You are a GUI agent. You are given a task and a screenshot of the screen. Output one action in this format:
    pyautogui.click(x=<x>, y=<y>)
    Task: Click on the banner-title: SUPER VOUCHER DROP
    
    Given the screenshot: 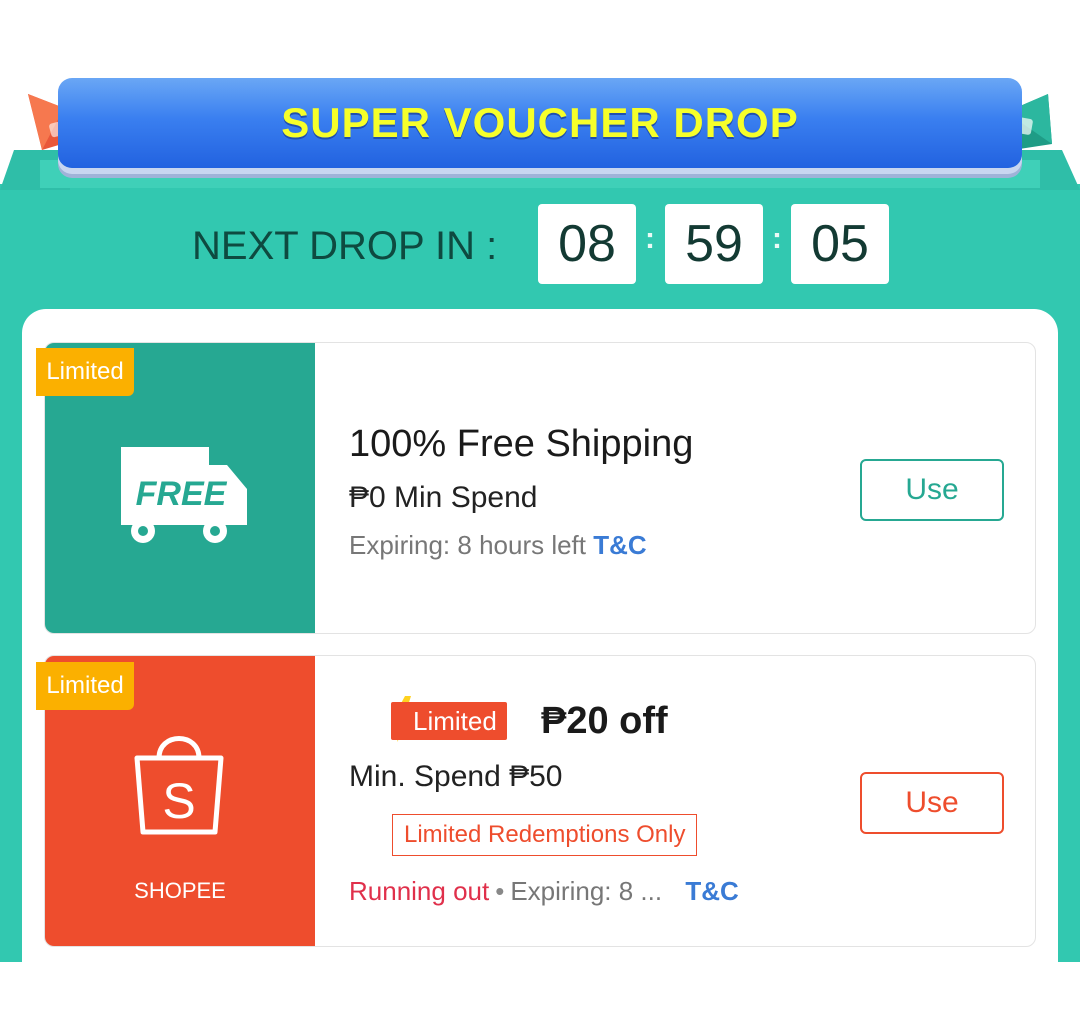 What is the action you would take?
    pyautogui.click(x=540, y=122)
    